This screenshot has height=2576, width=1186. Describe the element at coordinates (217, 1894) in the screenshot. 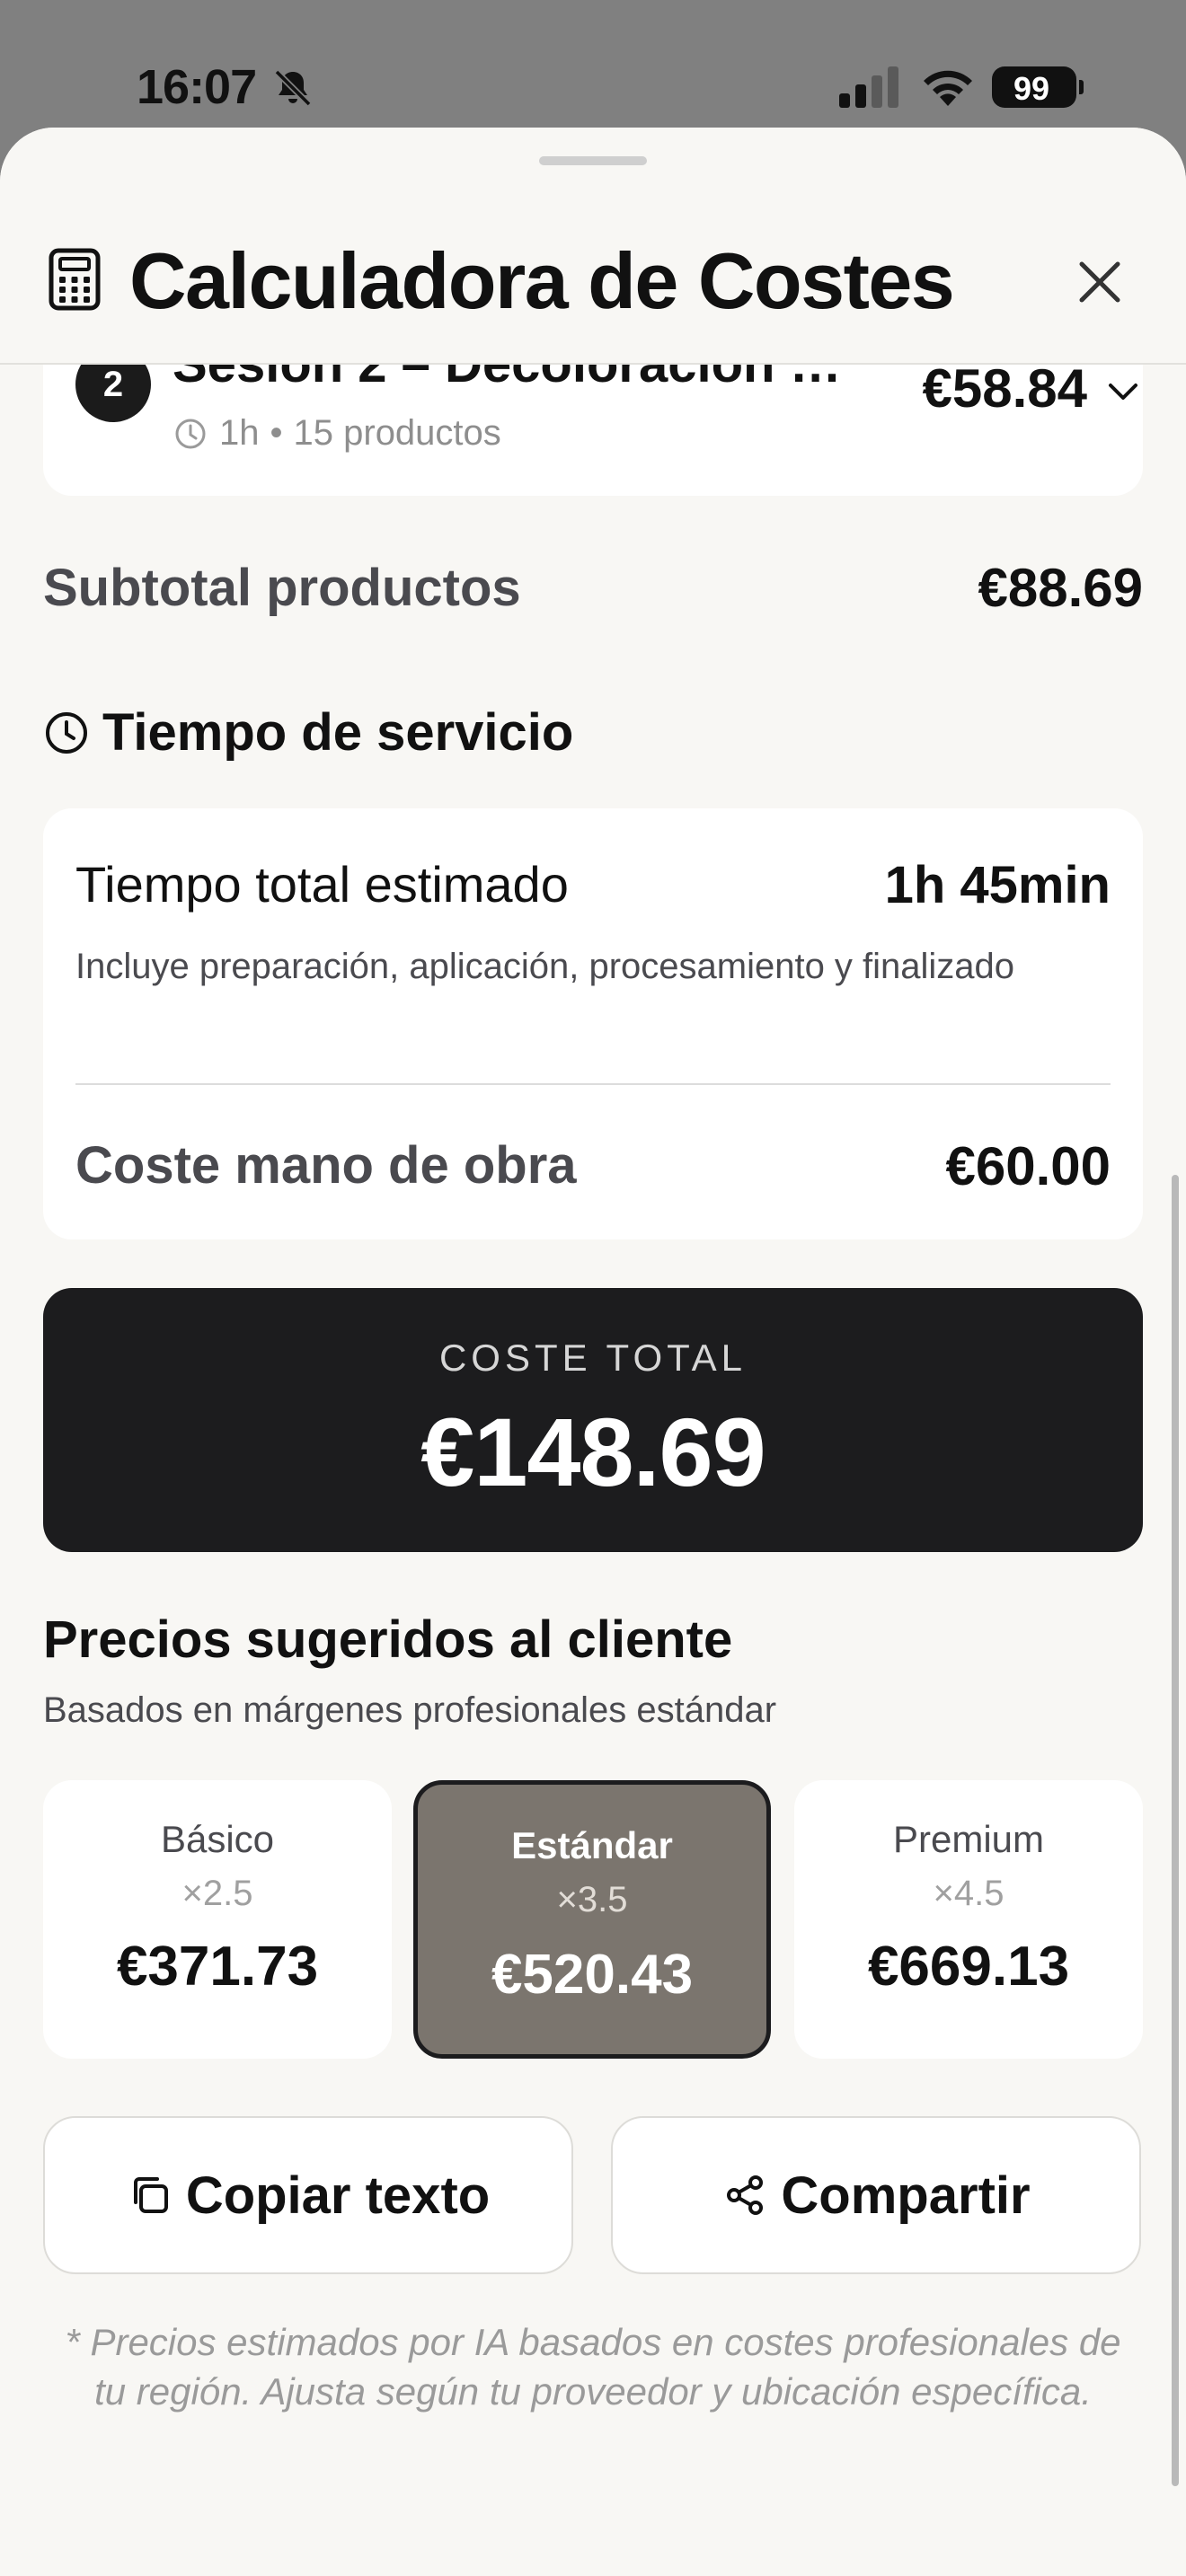

I see `tier-multiplier: ×2.5` at that location.